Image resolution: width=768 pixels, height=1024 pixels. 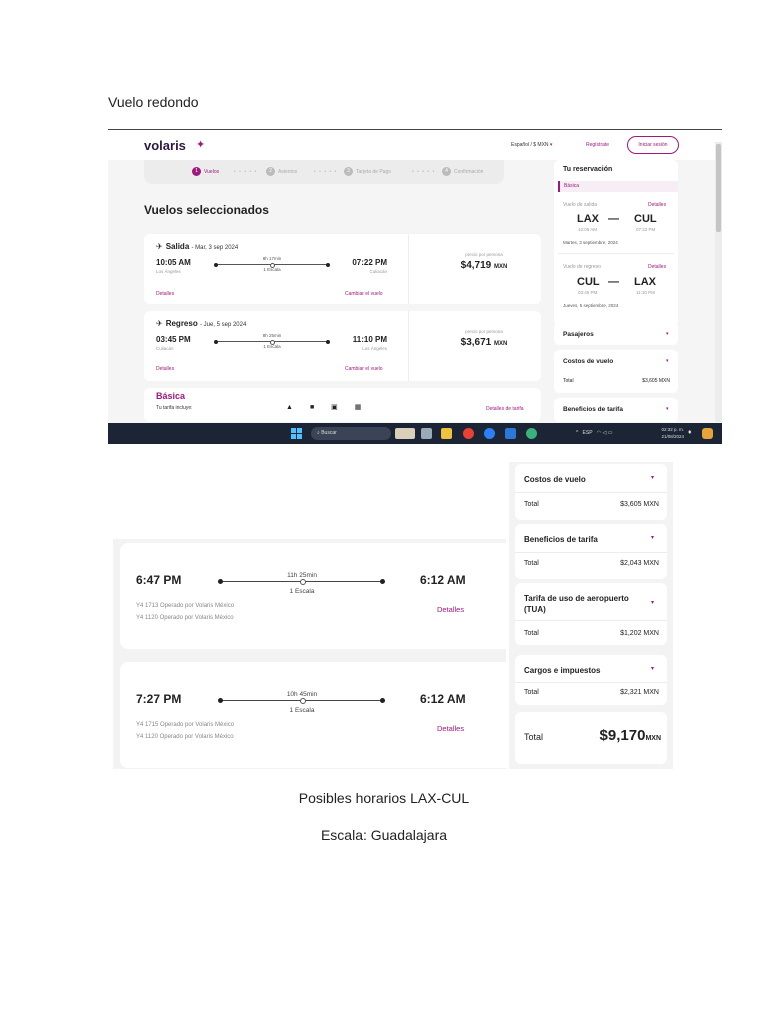 I want to click on departure-time: 10:05 AM, so click(x=173, y=262).